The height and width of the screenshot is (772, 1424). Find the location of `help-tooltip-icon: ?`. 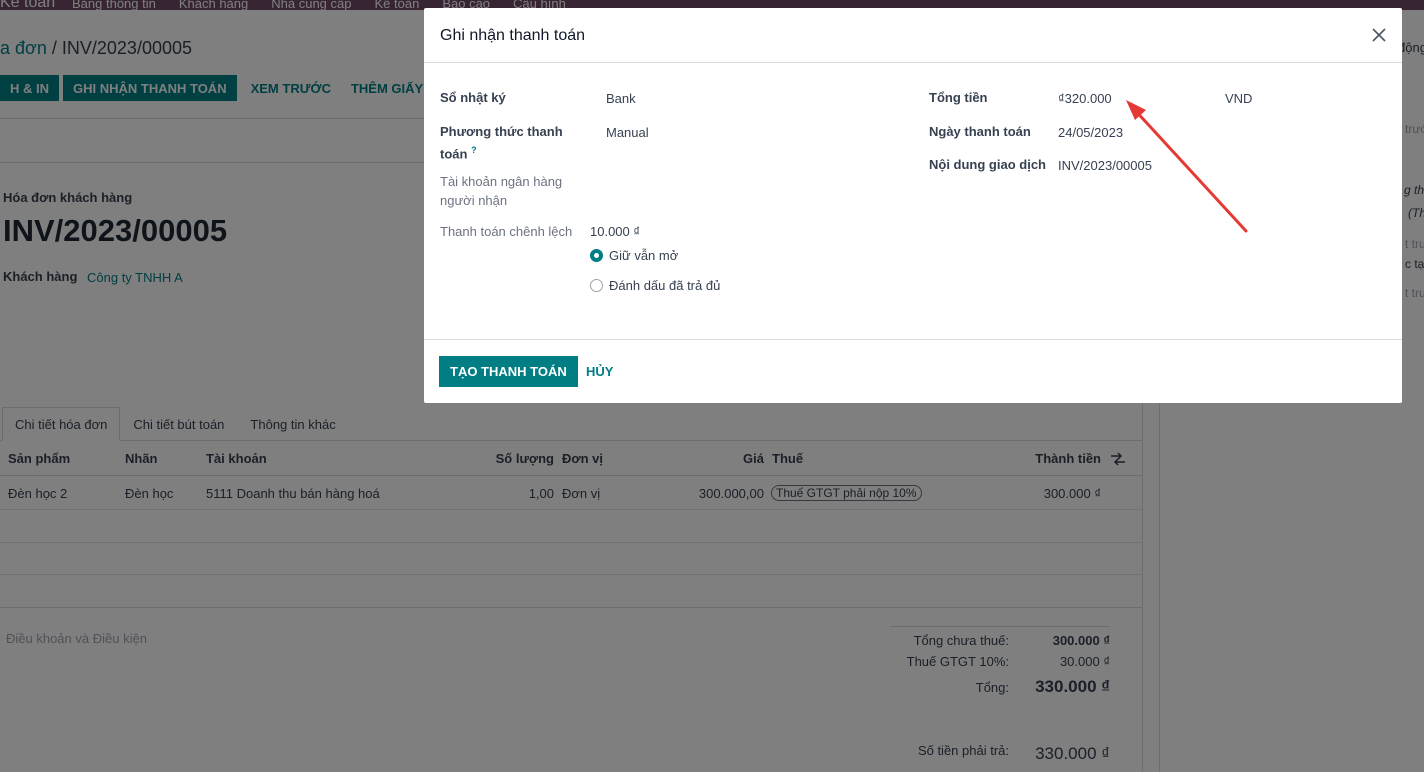

help-tooltip-icon: ? is located at coordinates (474, 150).